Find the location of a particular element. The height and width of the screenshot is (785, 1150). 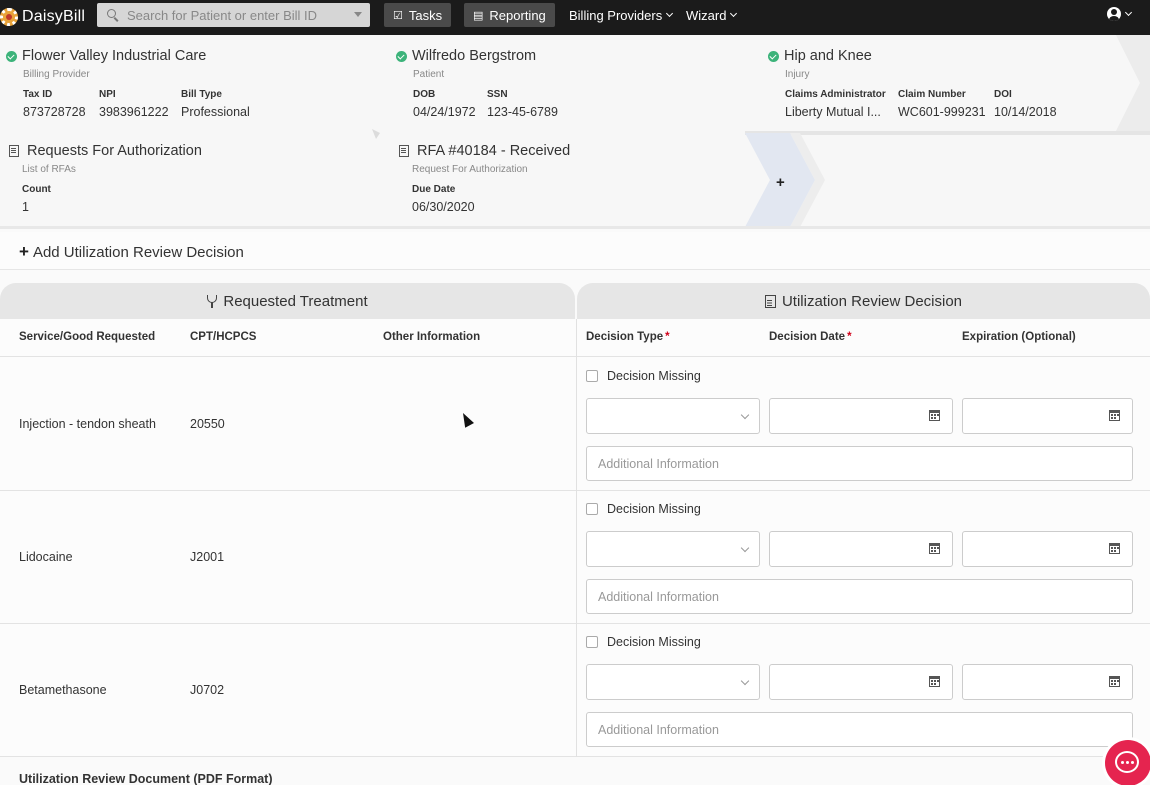

wizard-menu: Wizard is located at coordinates (711, 15).